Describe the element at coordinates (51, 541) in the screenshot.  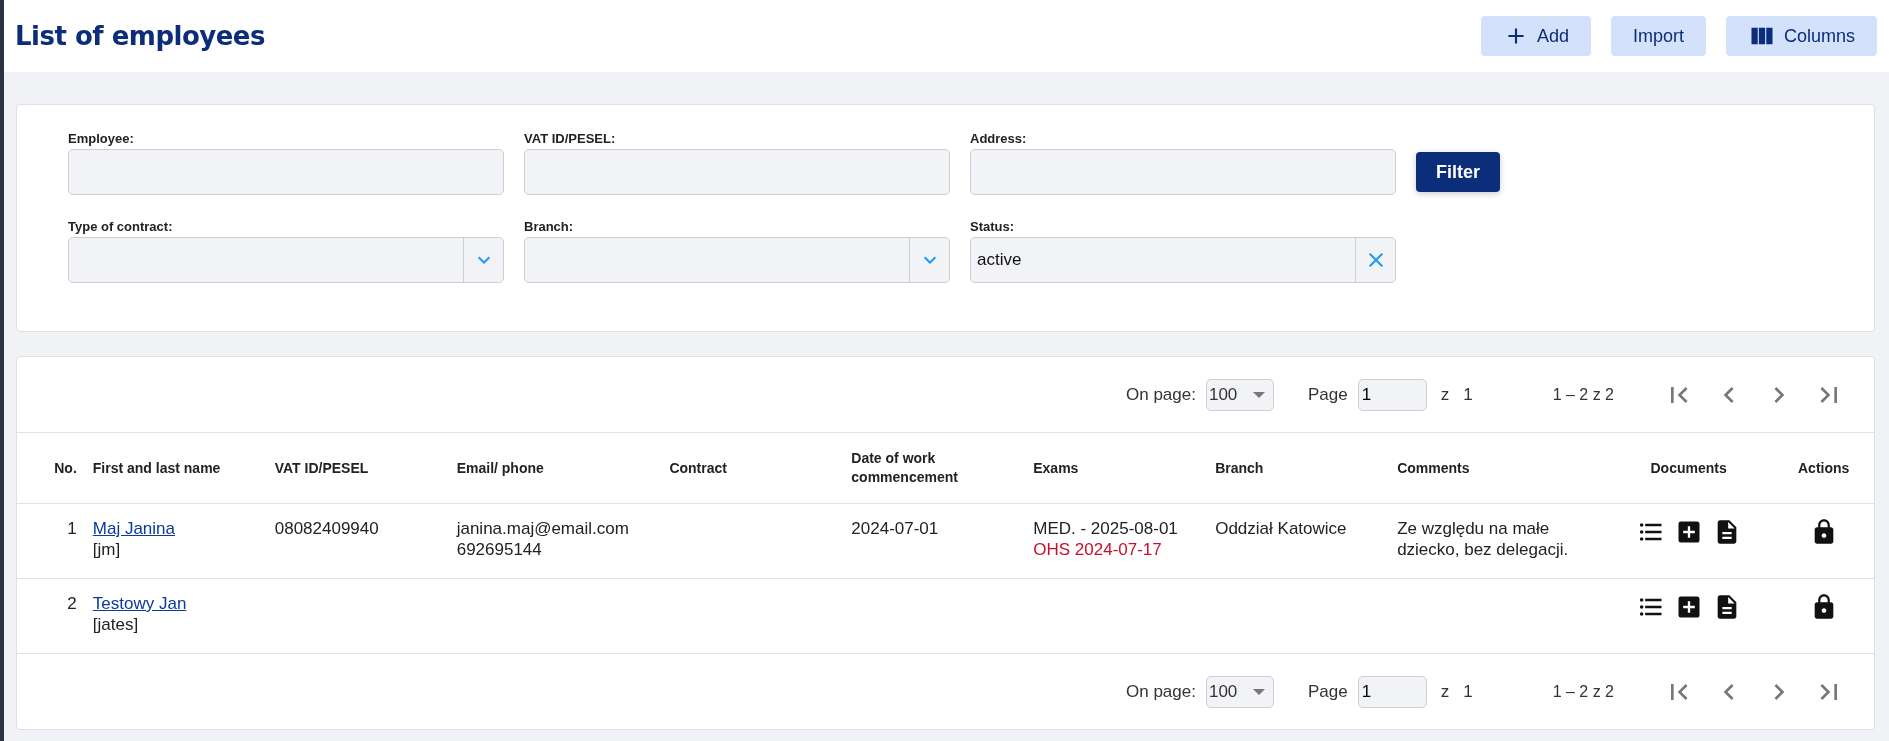
I see `table-cell: 1` at that location.